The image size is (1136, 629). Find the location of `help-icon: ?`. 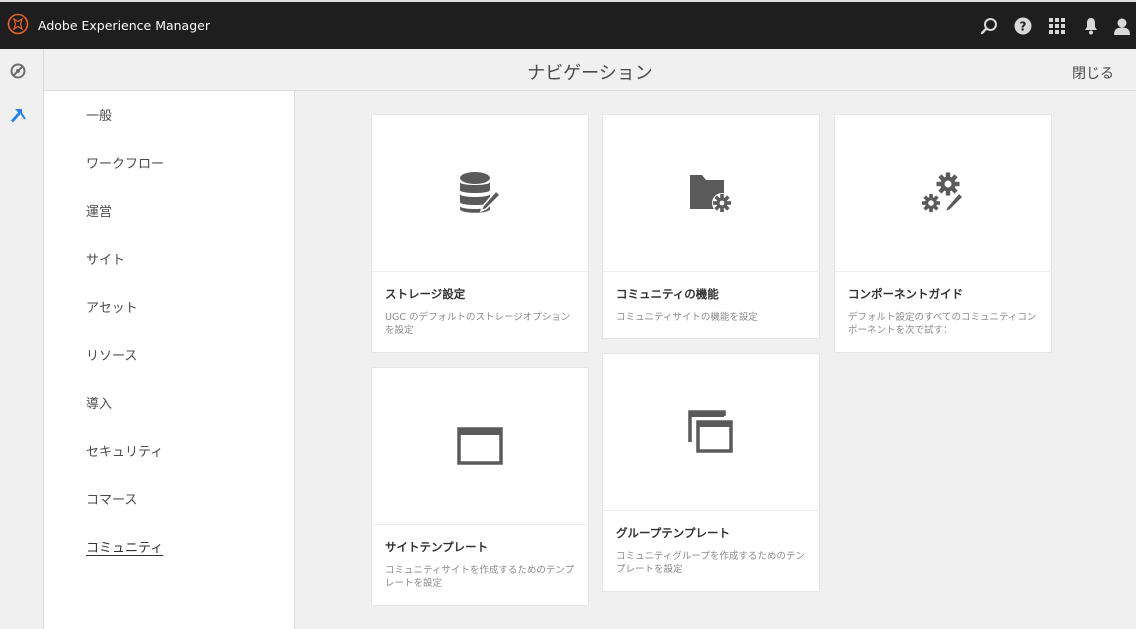

help-icon: ? is located at coordinates (1023, 25).